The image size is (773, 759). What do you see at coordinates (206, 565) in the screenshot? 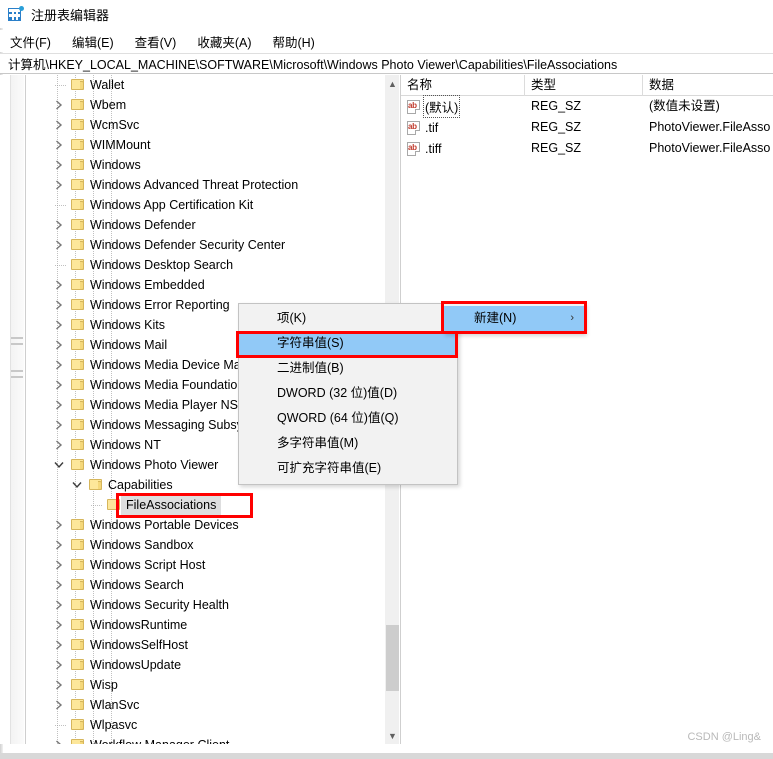
I see `tree-item: Windows Script Host` at bounding box center [206, 565].